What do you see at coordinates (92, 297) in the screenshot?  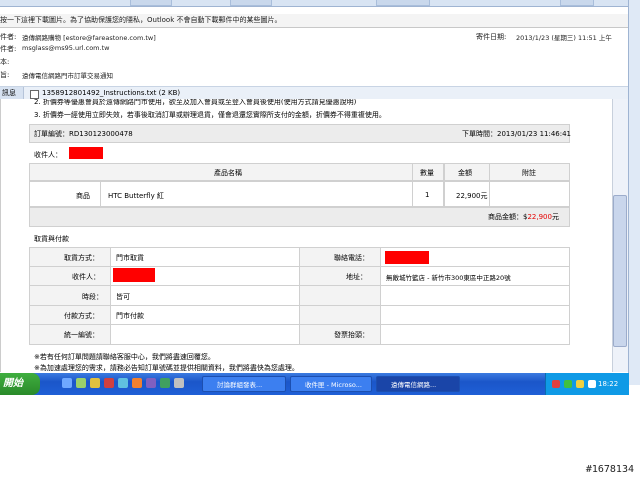 I see `period-label: 時段：` at bounding box center [92, 297].